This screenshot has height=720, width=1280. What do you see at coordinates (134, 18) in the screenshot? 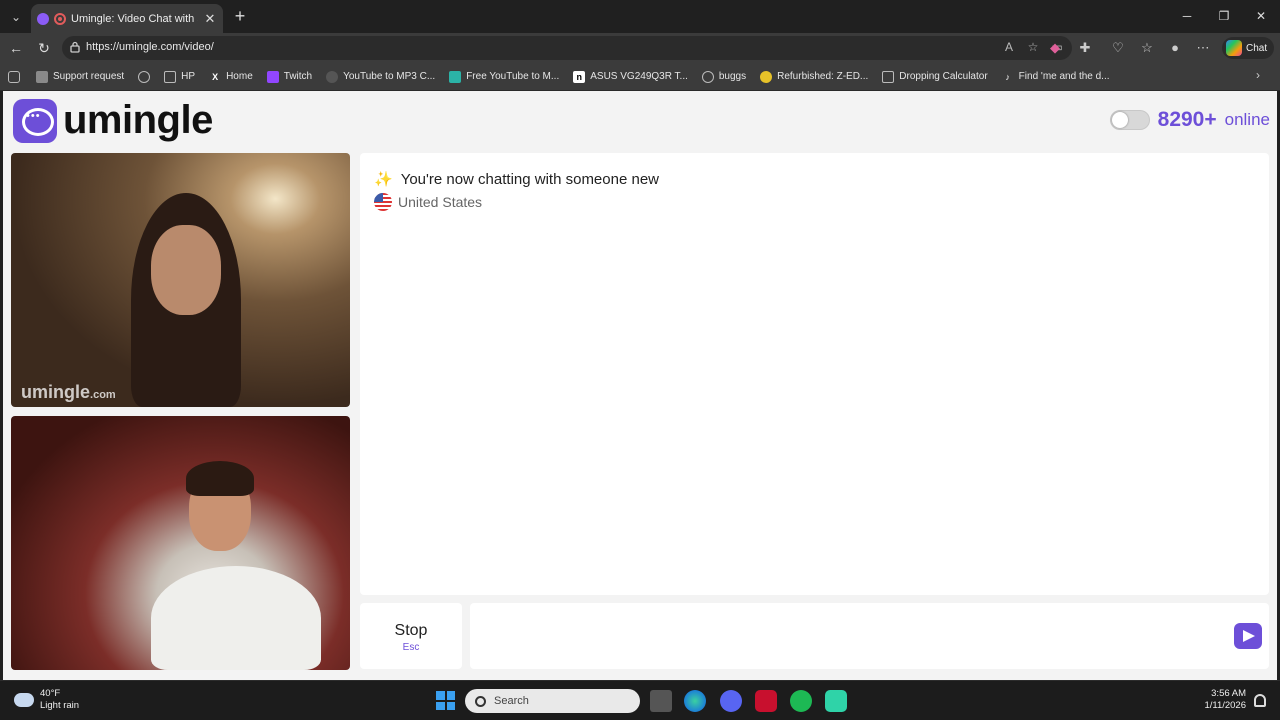
I see `tab-title: Umingle: Video Chat with Stra` at bounding box center [134, 18].